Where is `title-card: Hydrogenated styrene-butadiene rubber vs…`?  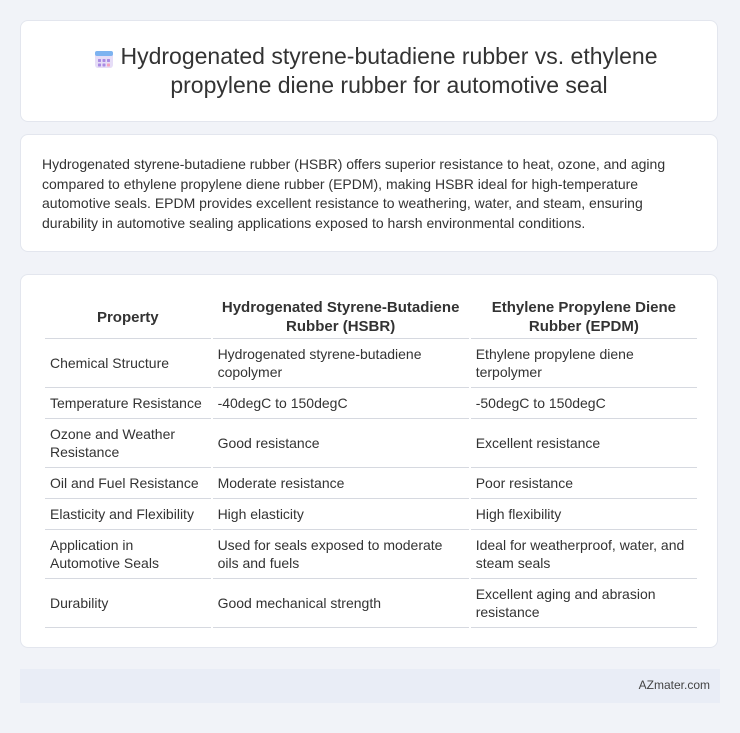 title-card: Hydrogenated styrene-butadiene rubber vs… is located at coordinates (369, 71).